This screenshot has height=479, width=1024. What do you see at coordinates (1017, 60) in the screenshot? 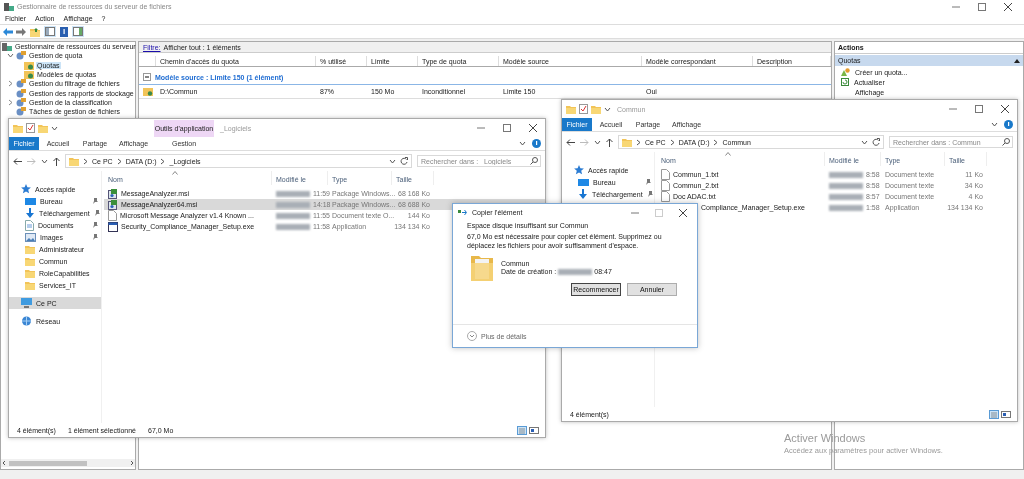
I see `collapse-icon` at bounding box center [1017, 60].